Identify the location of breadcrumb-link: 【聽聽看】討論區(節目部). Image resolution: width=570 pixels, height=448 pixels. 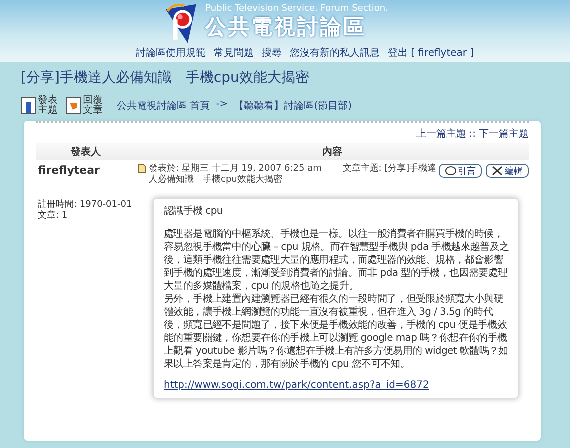
(293, 106).